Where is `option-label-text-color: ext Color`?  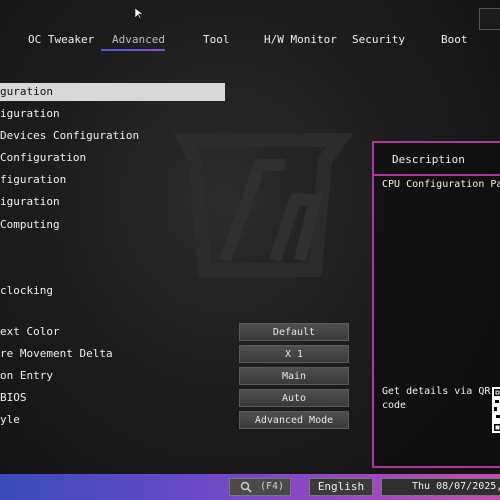 option-label-text-color: ext Color is located at coordinates (30, 331).